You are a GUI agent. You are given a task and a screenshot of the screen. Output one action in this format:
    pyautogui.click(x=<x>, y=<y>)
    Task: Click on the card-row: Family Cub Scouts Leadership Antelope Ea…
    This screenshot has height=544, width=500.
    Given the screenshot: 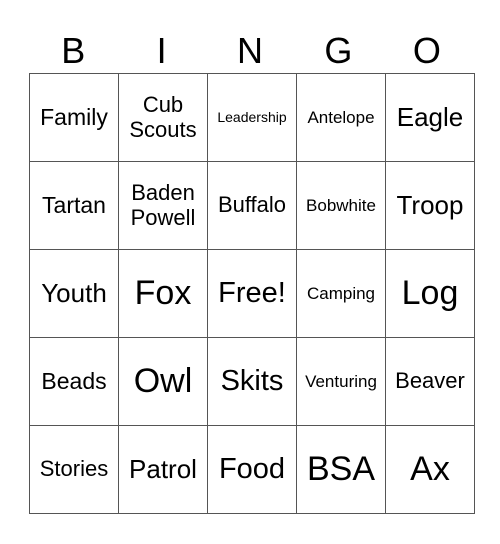 What is the action you would take?
    pyautogui.click(x=252, y=117)
    